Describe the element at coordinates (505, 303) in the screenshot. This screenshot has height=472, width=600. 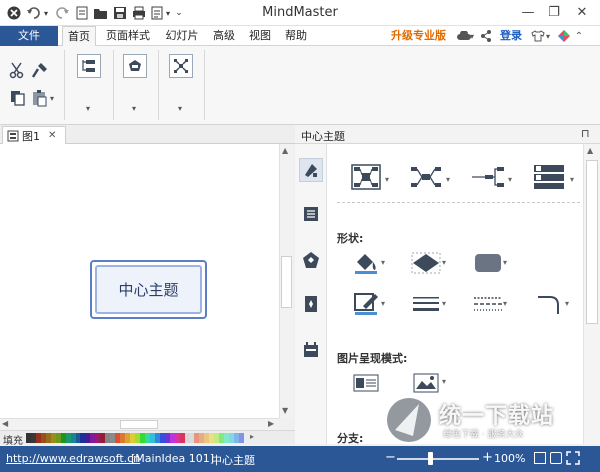
I see `line-dash-dropdown-icon: ▾` at that location.